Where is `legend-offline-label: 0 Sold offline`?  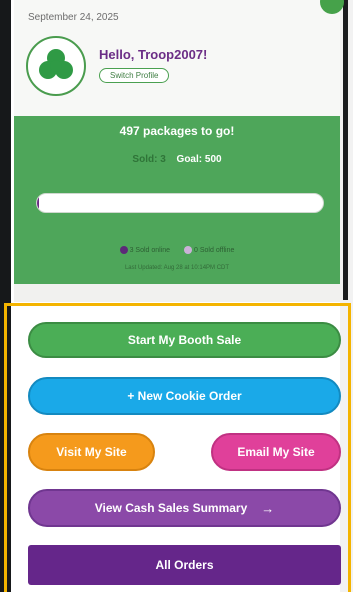 legend-offline-label: 0 Sold offline is located at coordinates (214, 250).